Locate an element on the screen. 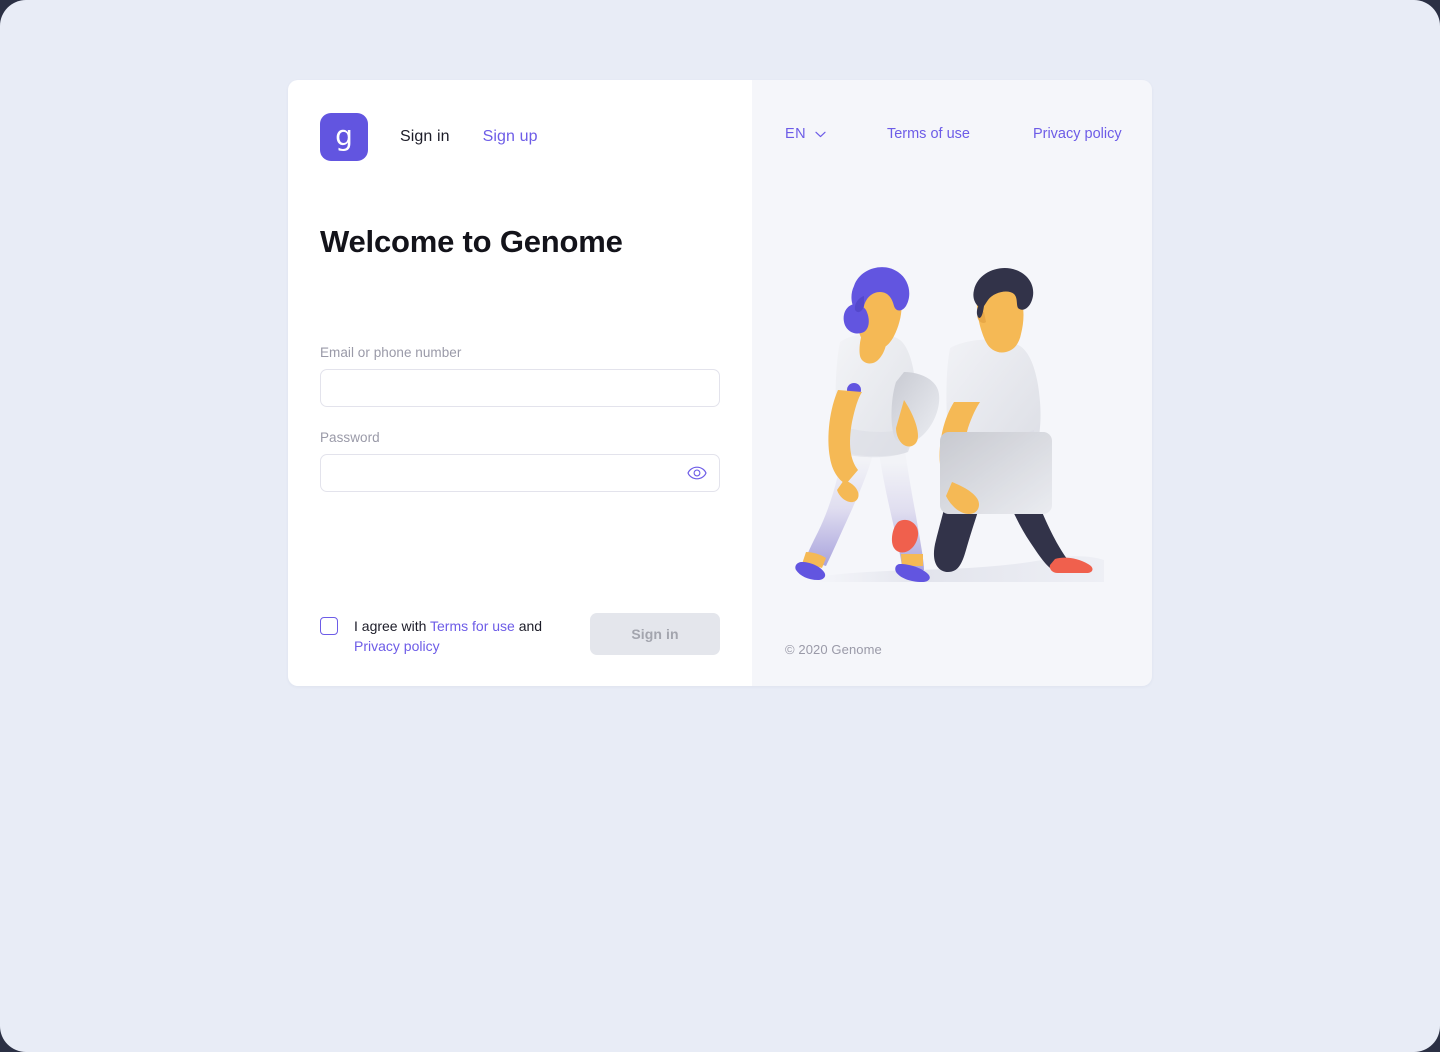 The image size is (1440, 1052). language-code: EN is located at coordinates (795, 134).